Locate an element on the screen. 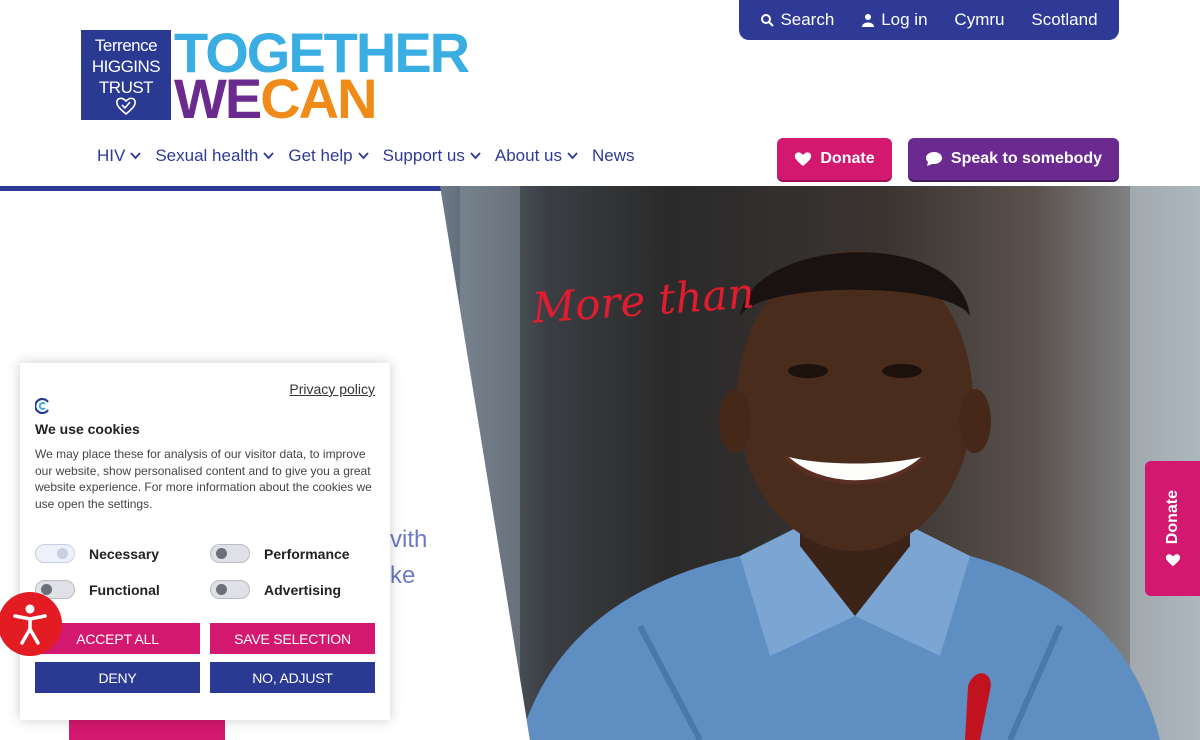 This screenshot has height=740, width=1200. toggle-advertising: Advertising is located at coordinates (275, 589).